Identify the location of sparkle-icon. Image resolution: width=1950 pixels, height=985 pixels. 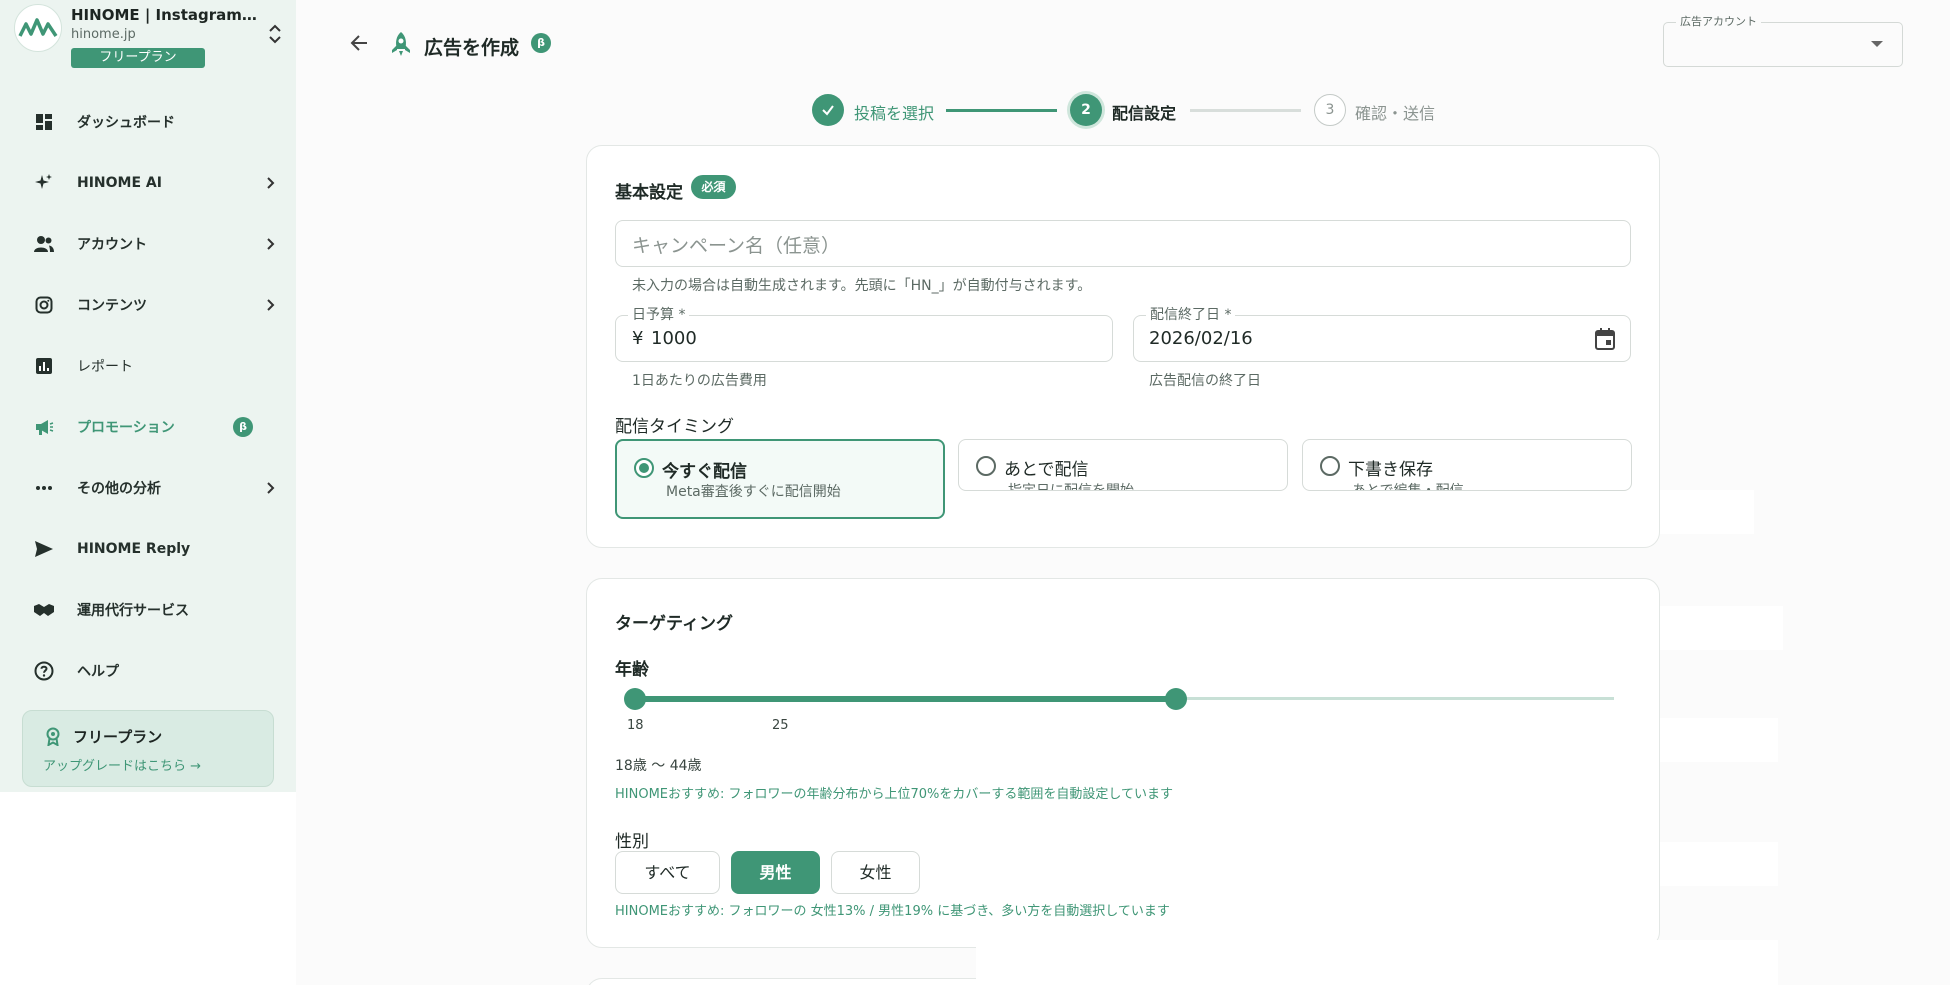
(44, 183).